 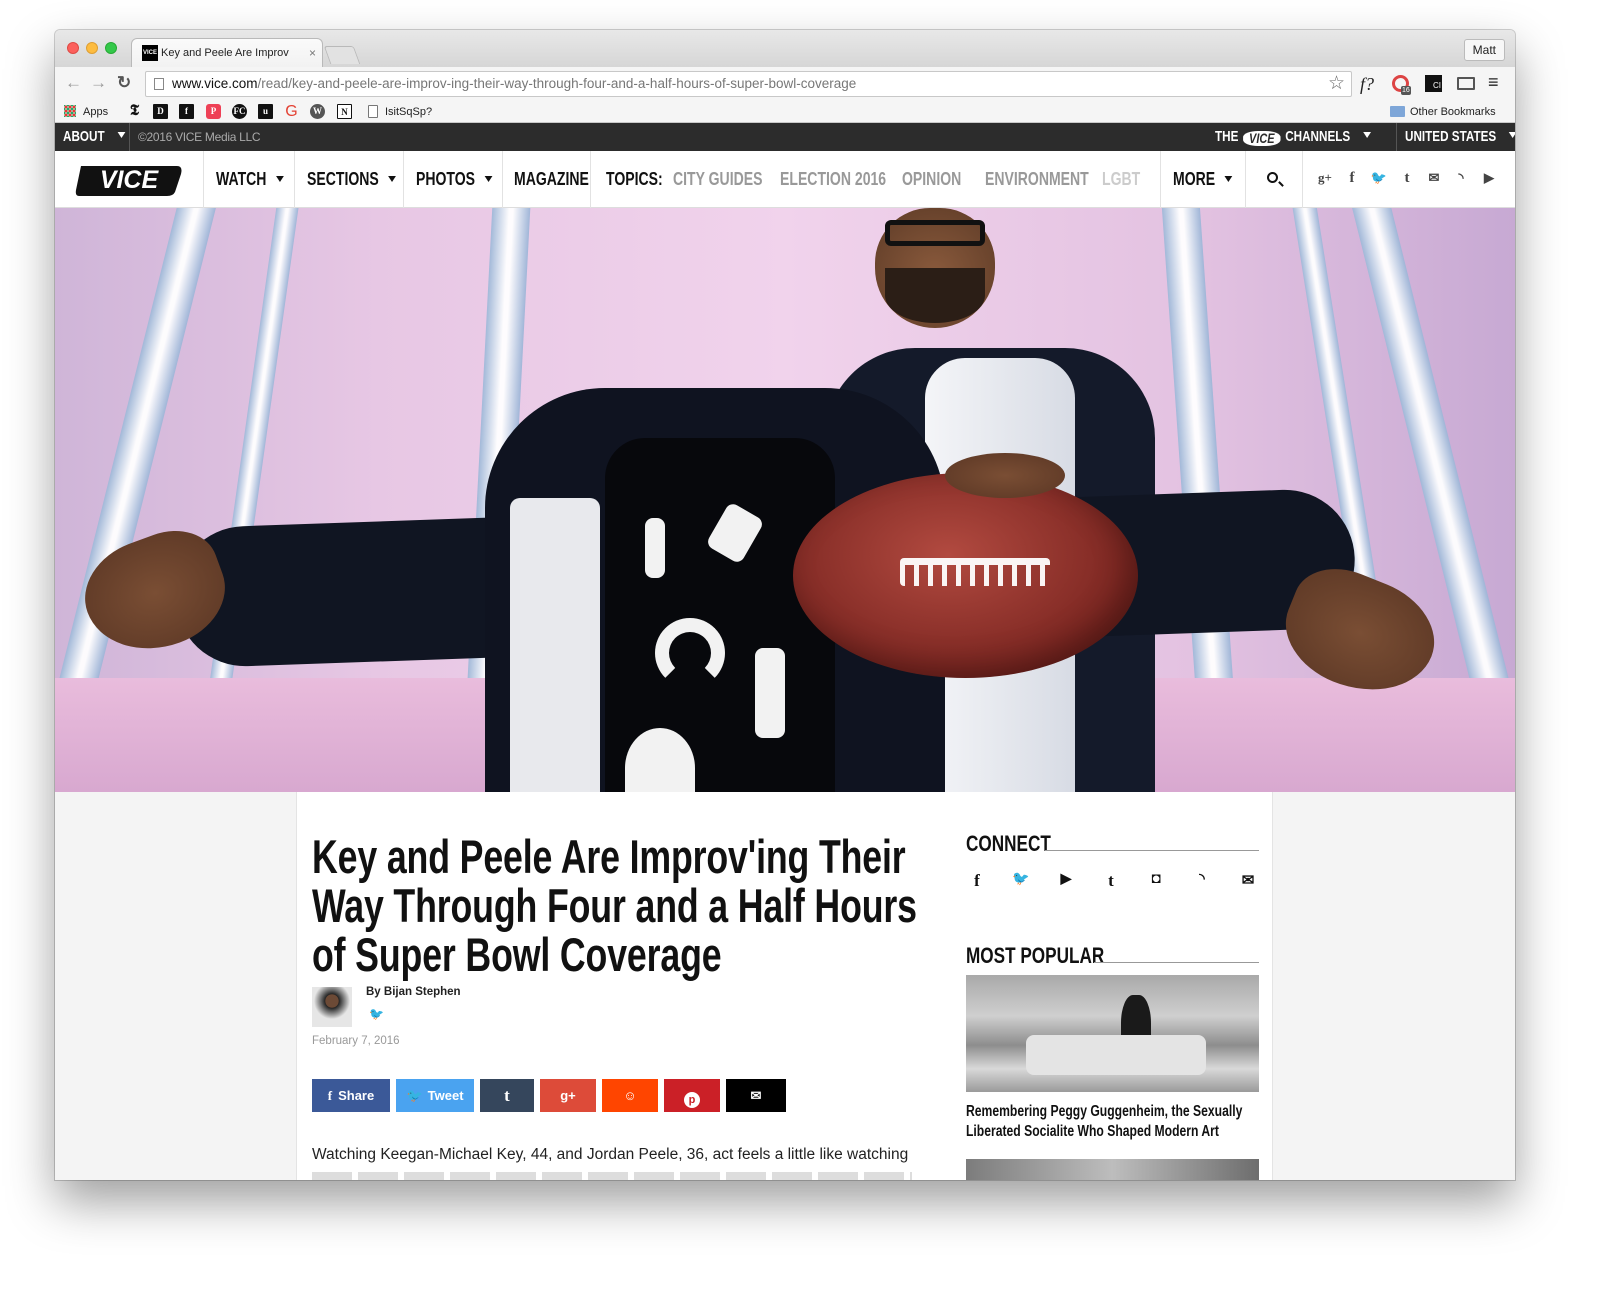 What do you see at coordinates (1035, 955) in the screenshot?
I see `most-popular-heading-text: MOST POPULAR` at bounding box center [1035, 955].